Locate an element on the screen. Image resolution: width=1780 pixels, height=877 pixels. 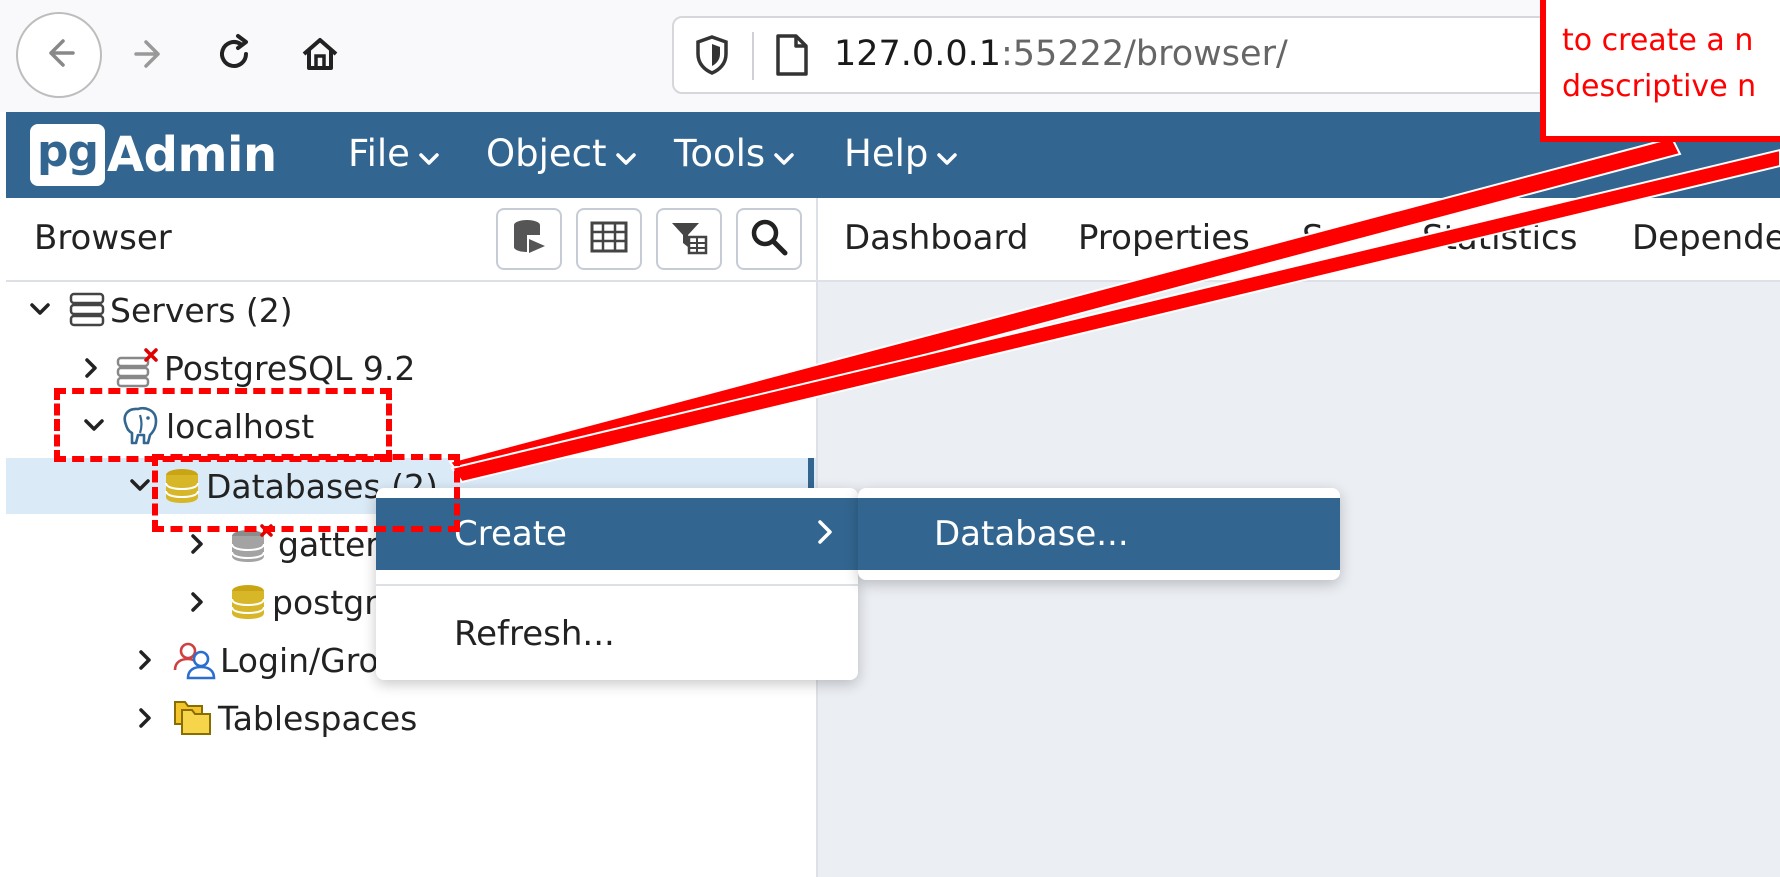
home-button is located at coordinates (320, 56).